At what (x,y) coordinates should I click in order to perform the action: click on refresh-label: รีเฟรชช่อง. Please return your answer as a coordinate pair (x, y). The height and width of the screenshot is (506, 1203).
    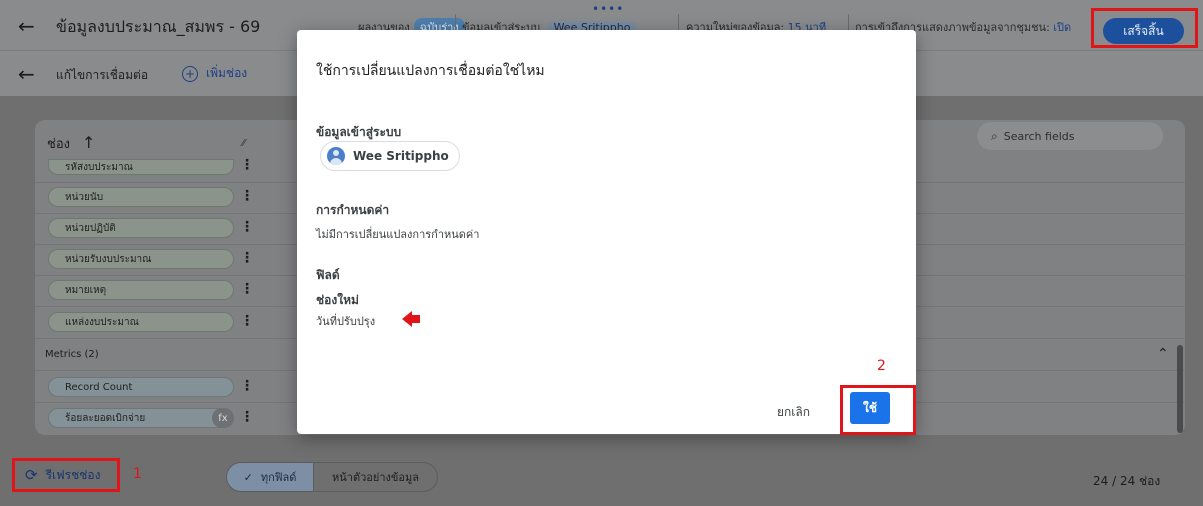
    Looking at the image, I should click on (73, 474).